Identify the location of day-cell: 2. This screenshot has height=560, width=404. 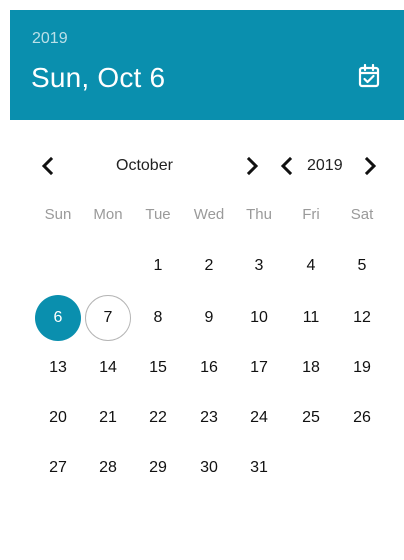
(209, 266).